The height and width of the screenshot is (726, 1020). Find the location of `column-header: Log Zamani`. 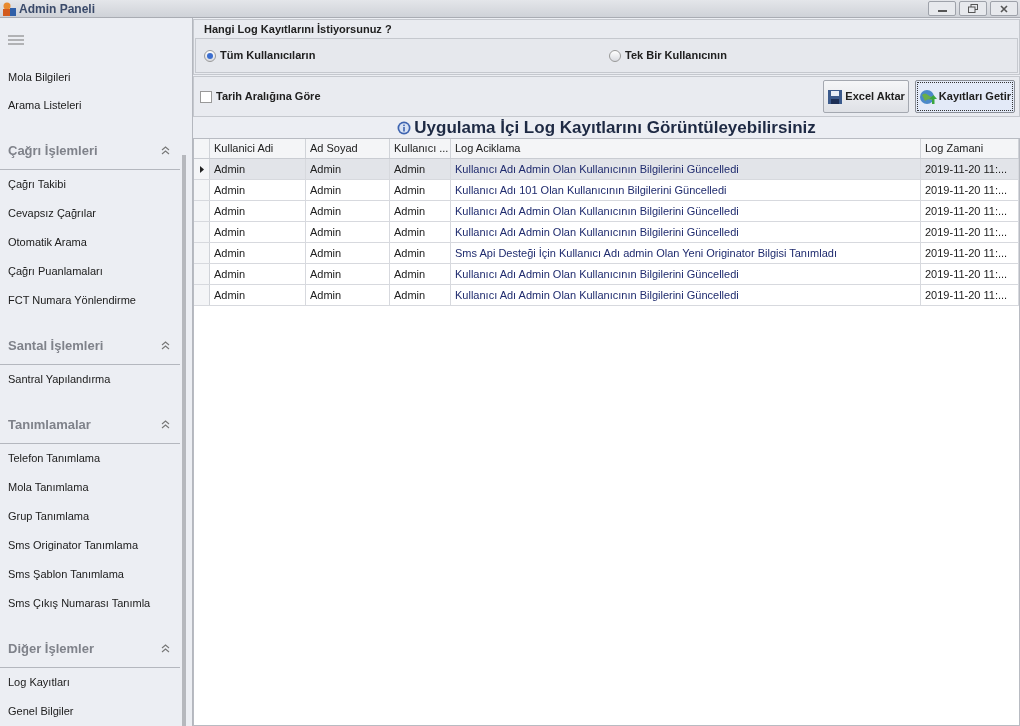

column-header: Log Zamani is located at coordinates (970, 148).